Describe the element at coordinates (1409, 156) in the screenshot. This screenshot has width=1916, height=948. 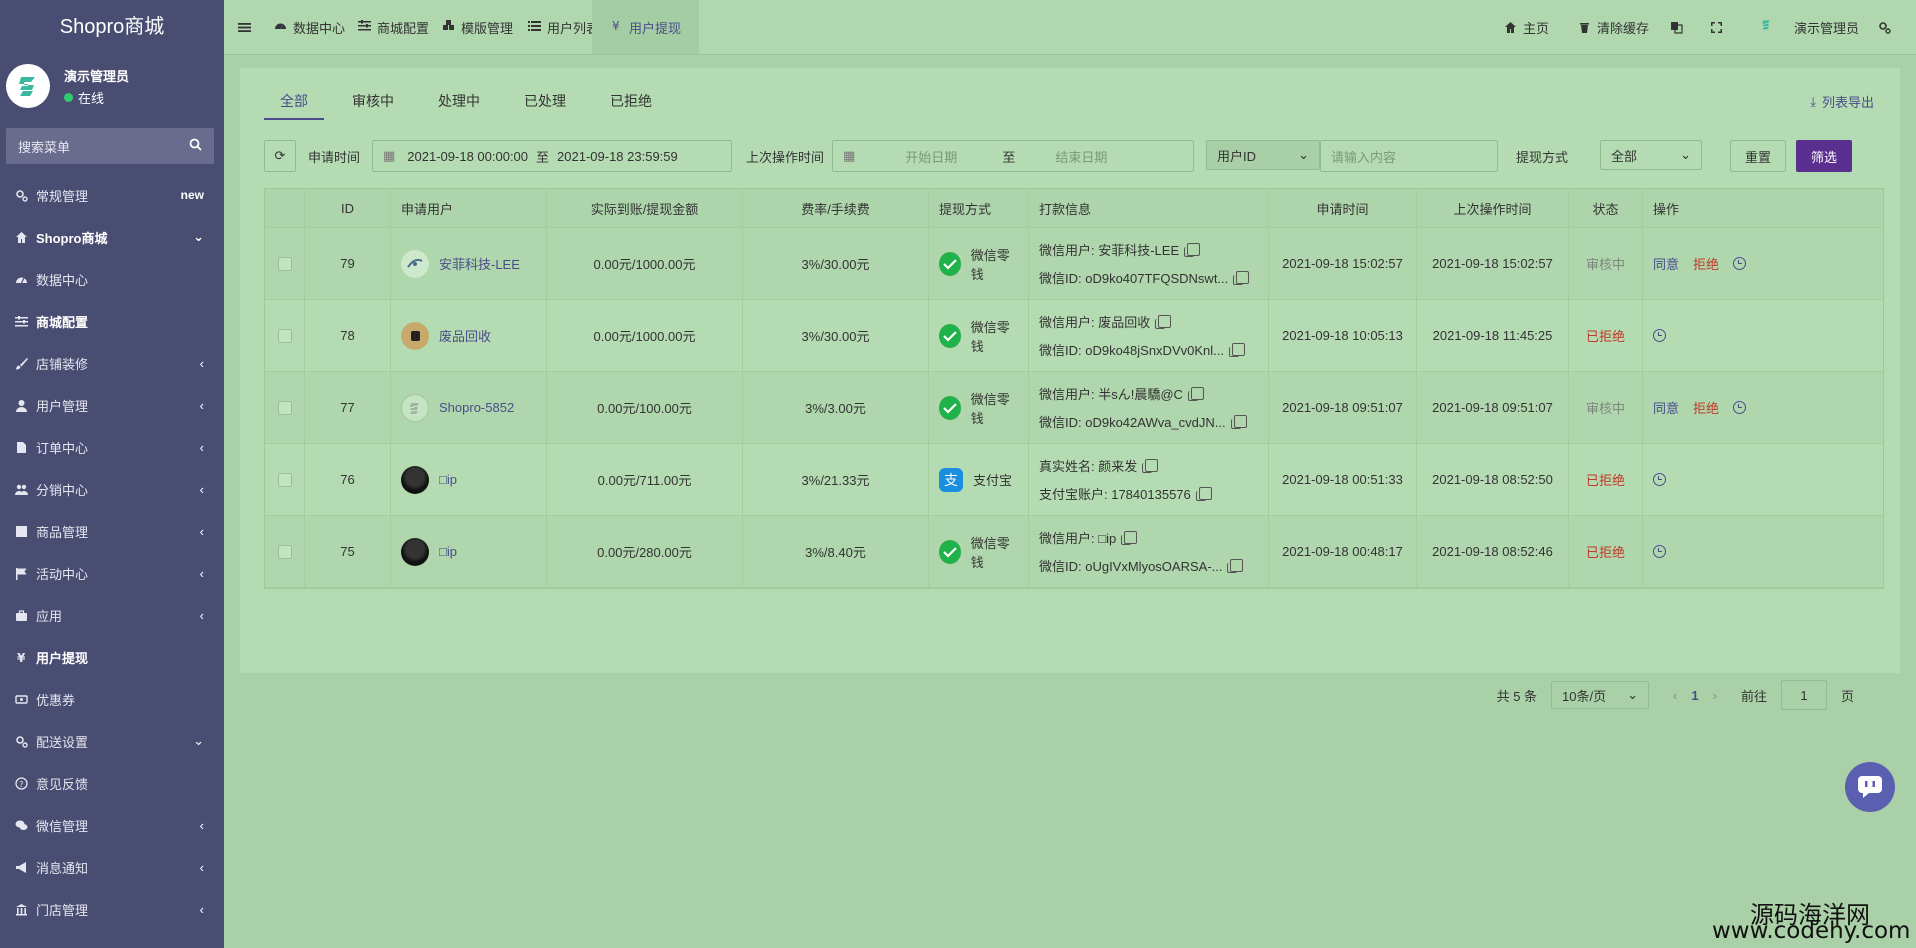
I see `user-search-input: 请输入内容` at that location.